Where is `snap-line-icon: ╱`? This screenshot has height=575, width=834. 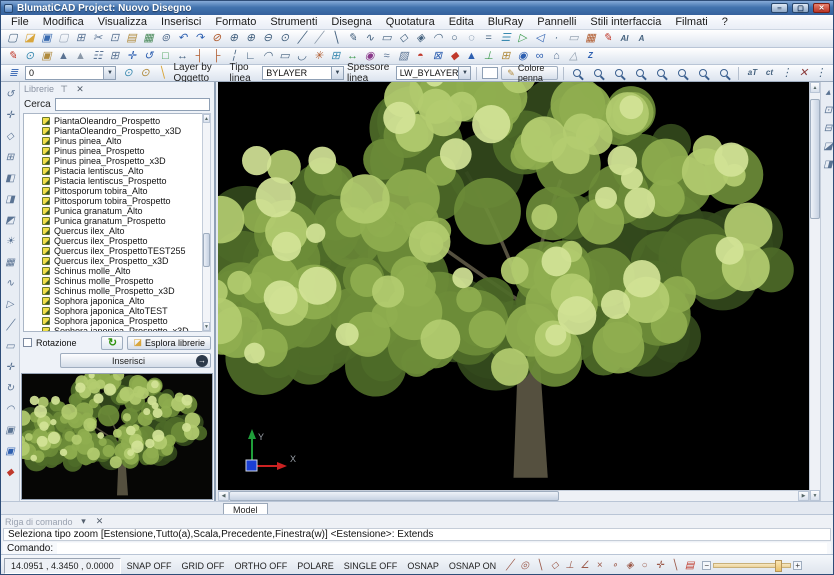
snap-line-icon: ╱ is located at coordinates (509, 566).